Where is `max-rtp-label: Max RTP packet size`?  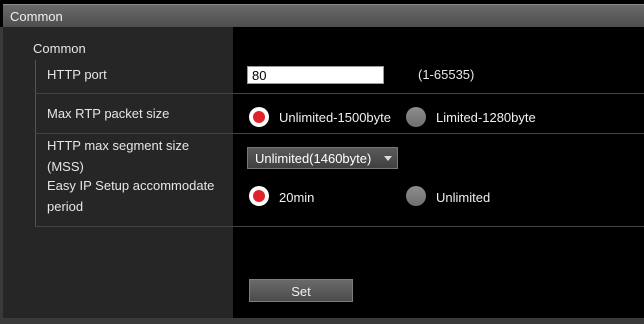 max-rtp-label: Max RTP packet size is located at coordinates (108, 113).